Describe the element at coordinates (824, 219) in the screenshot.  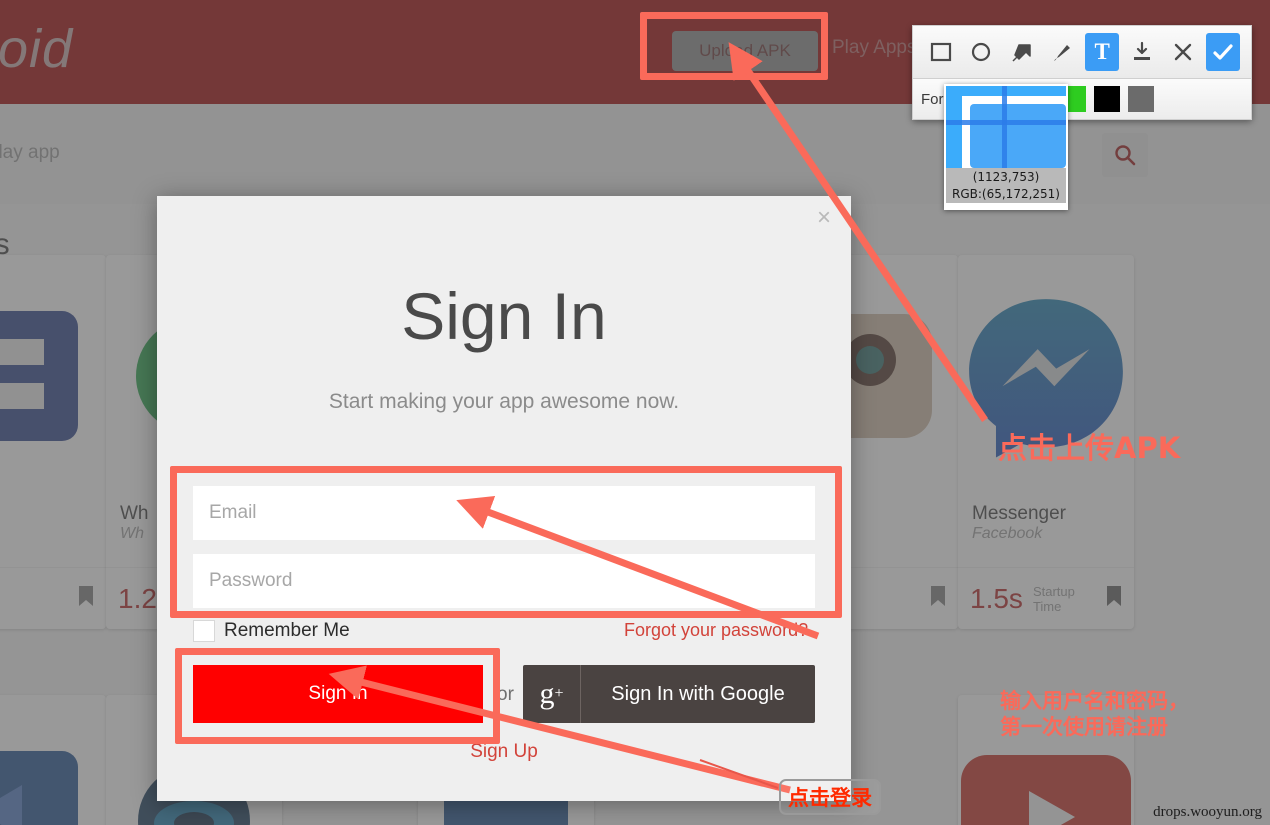
I see `close-icon: ×` at that location.